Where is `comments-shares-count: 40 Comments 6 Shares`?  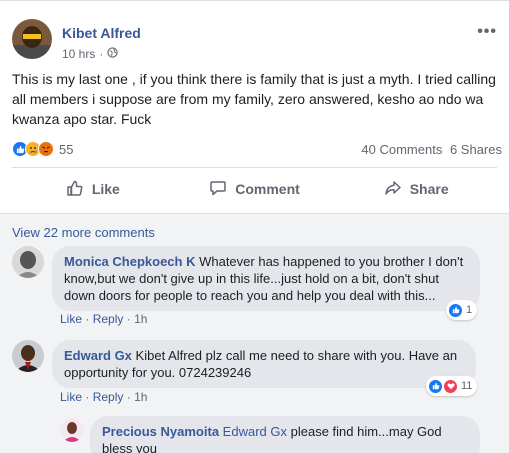 comments-shares-count: 40 Comments 6 Shares is located at coordinates (431, 149).